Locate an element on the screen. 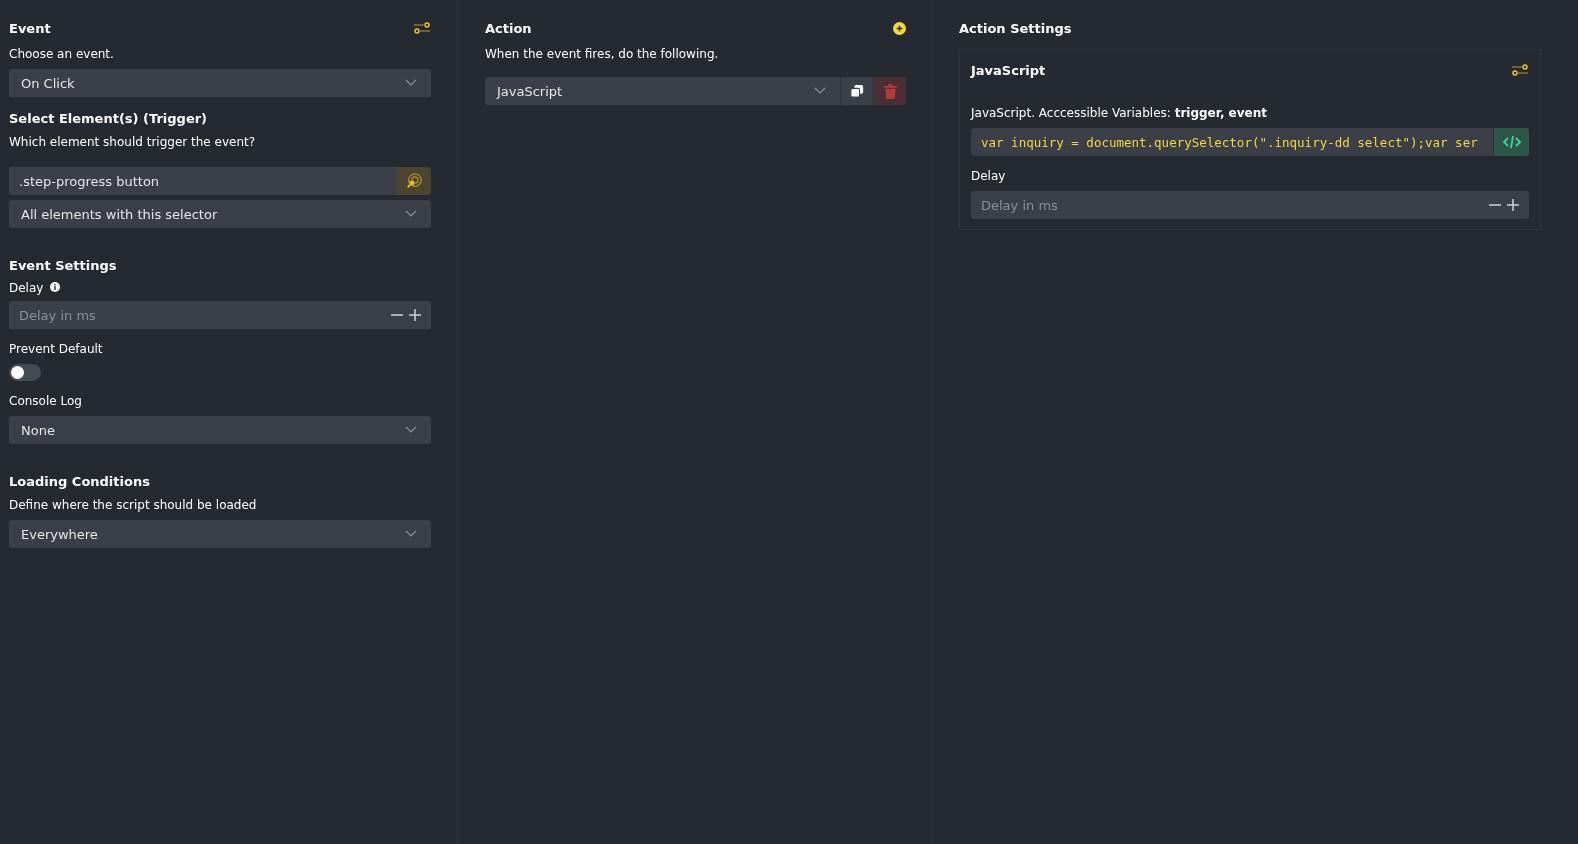 Image resolution: width=1578 pixels, height=844 pixels. section-title: Select Element(s) (Trigger) is located at coordinates (109, 118).